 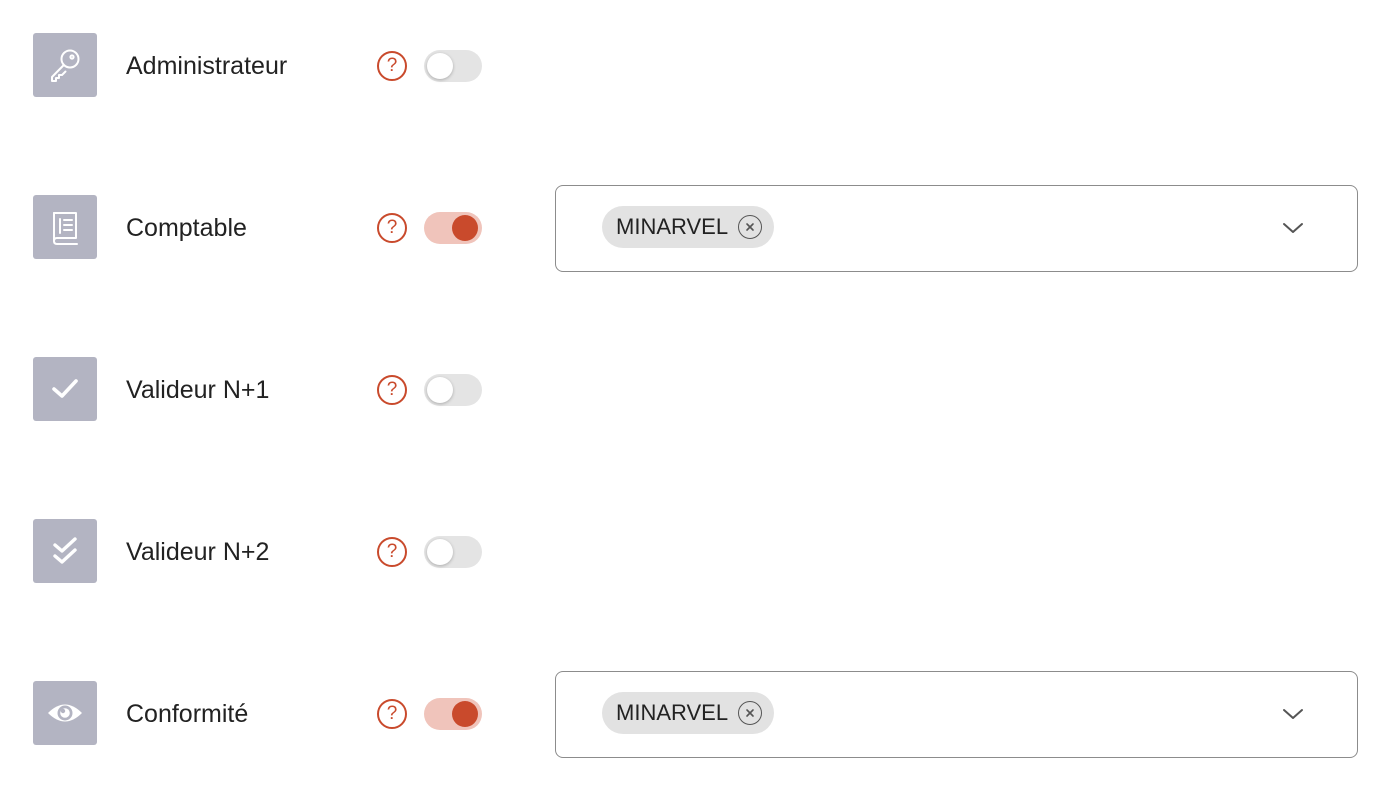 What do you see at coordinates (187, 714) in the screenshot?
I see `role-label: Conformité` at bounding box center [187, 714].